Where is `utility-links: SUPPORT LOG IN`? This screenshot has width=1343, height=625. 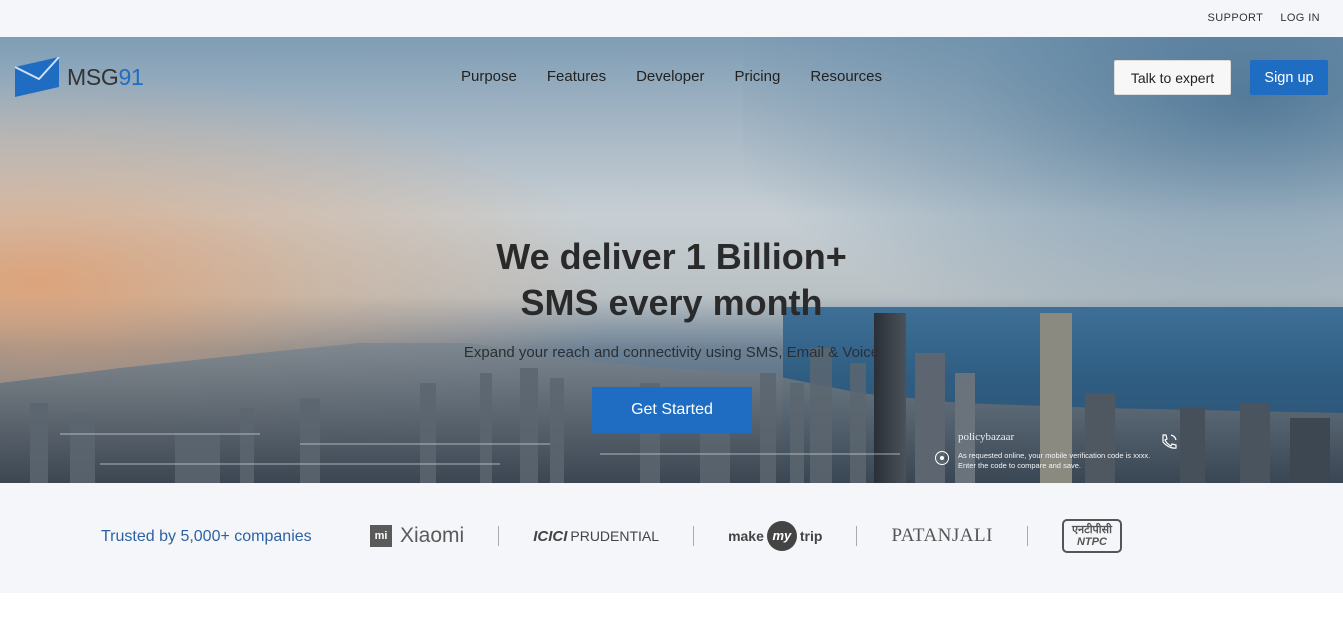 utility-links: SUPPORT LOG IN is located at coordinates (1264, 18).